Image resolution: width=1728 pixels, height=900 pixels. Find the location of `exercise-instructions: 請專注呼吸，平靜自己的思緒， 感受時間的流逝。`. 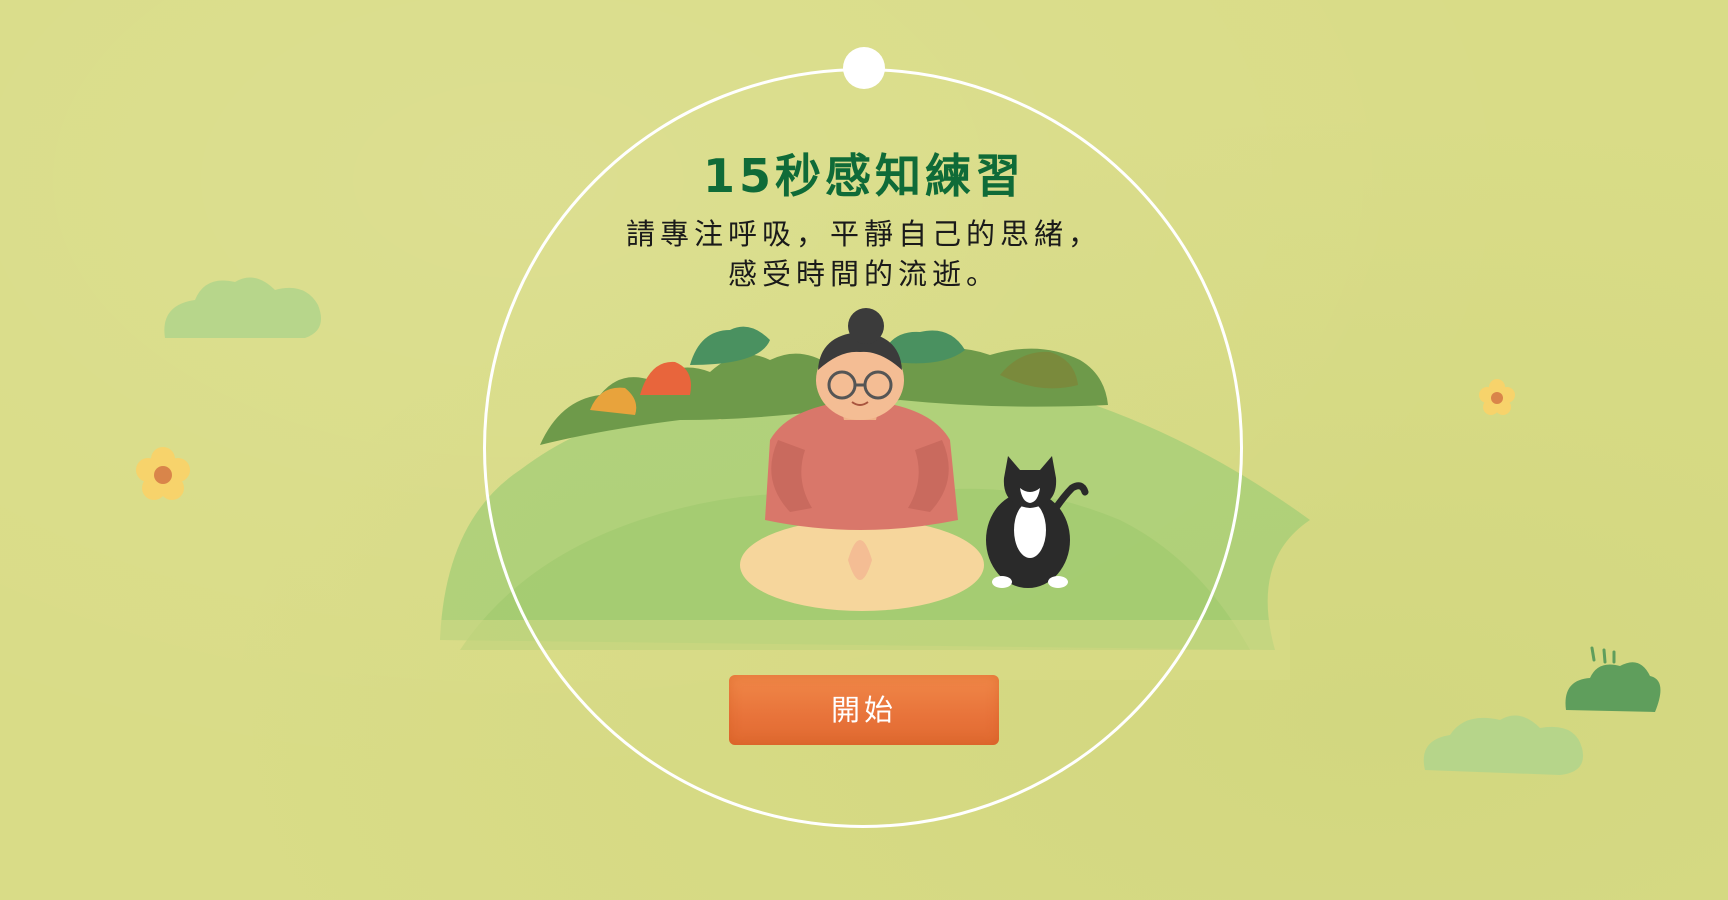

exercise-instructions: 請專注呼吸，平靜自己的思緒， 感受時間的流逝。 is located at coordinates (864, 254).